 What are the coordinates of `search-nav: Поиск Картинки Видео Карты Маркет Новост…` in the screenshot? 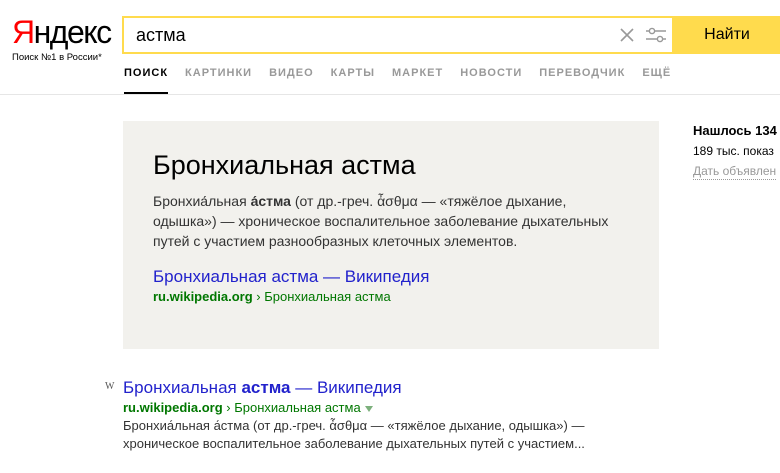 It's located at (406, 80).